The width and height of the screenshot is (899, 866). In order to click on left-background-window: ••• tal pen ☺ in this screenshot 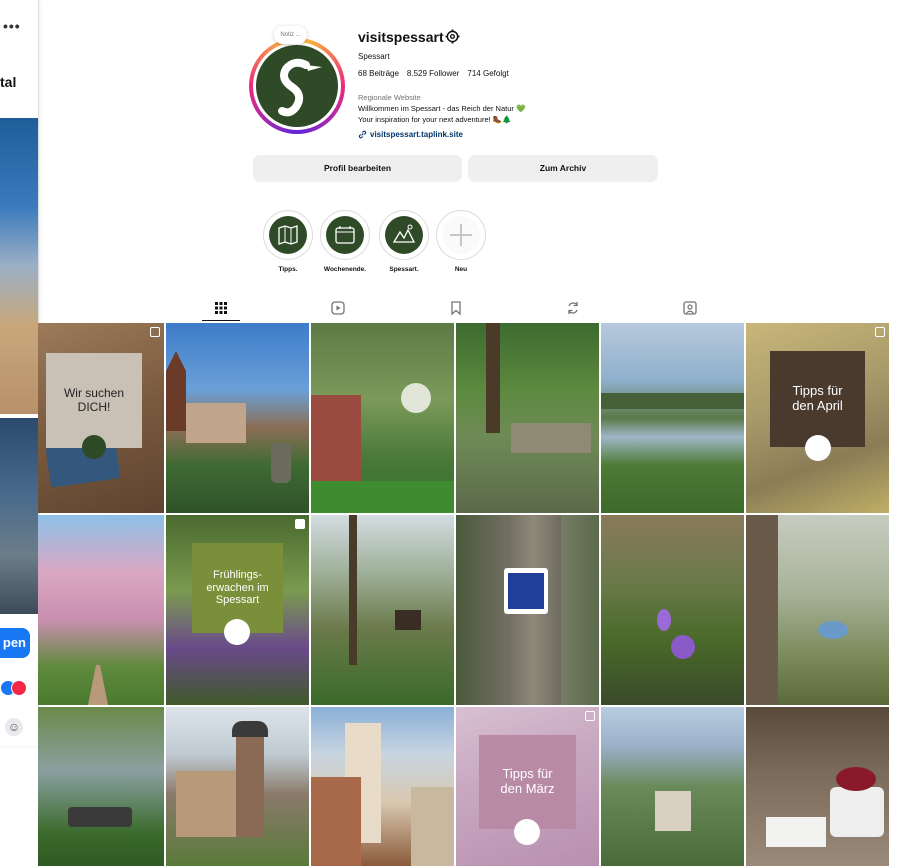, I will do `click(19, 373)`.